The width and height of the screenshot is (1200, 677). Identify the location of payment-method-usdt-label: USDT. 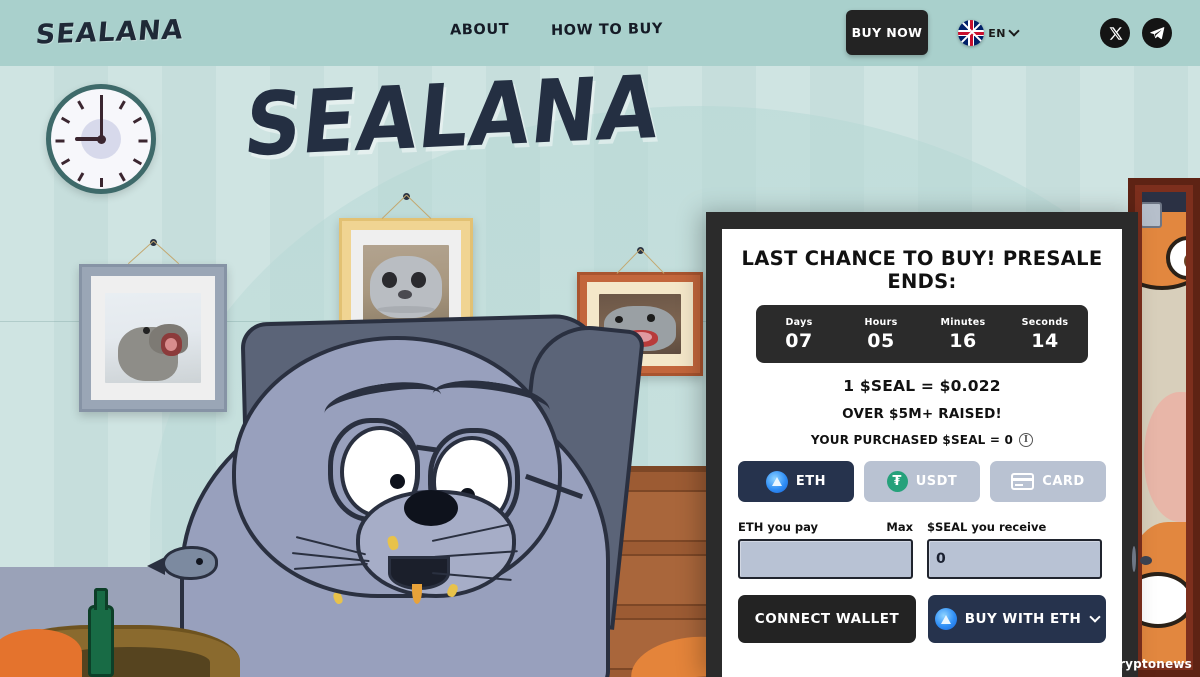
(936, 481).